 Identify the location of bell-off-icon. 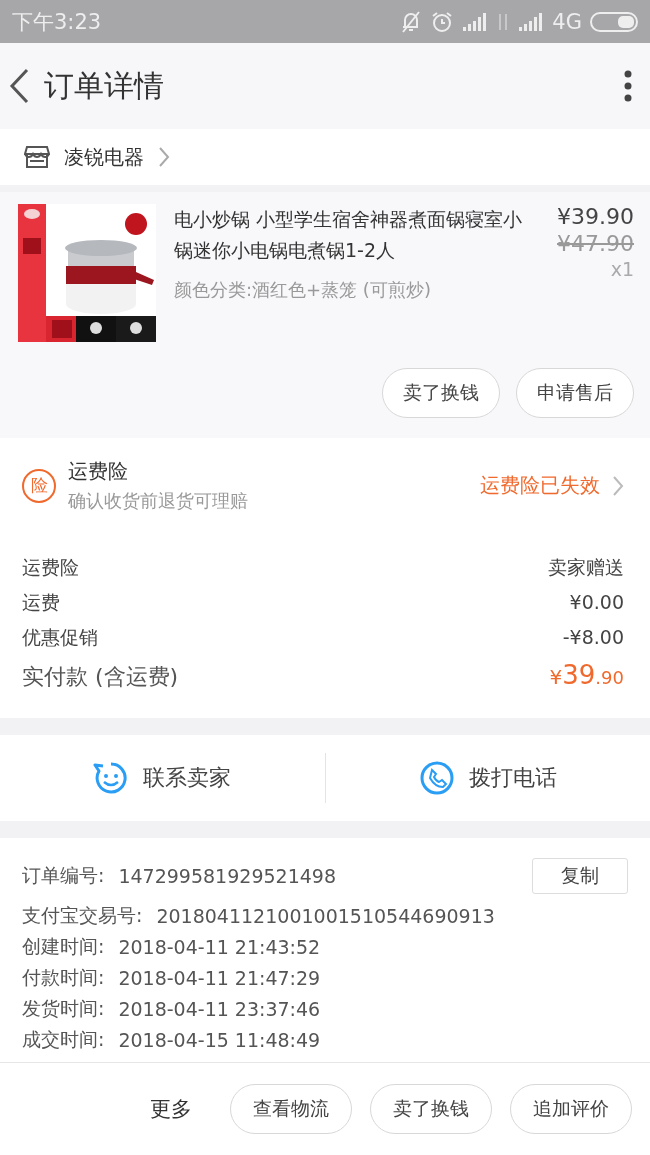
(411, 21).